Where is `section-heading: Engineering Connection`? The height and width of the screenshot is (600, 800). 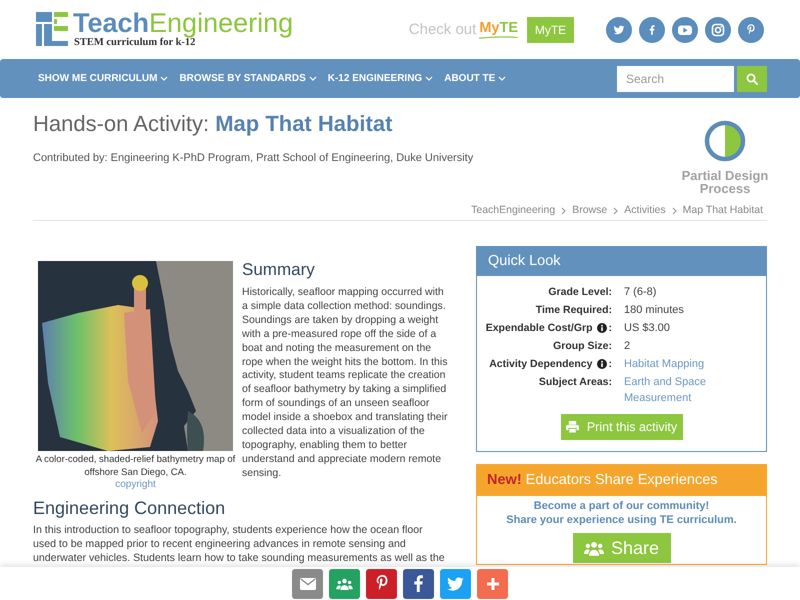
section-heading: Engineering Connection is located at coordinates (129, 508).